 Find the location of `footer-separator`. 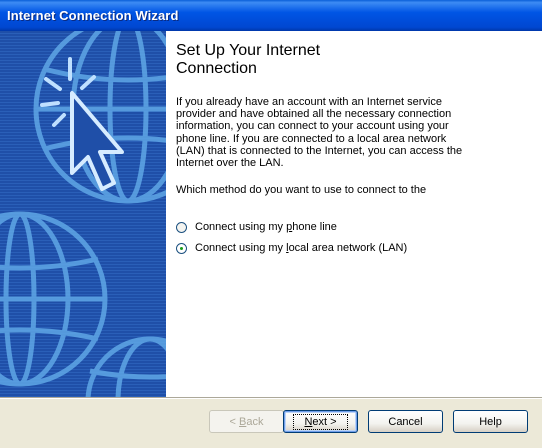

footer-separator is located at coordinates (271, 398).